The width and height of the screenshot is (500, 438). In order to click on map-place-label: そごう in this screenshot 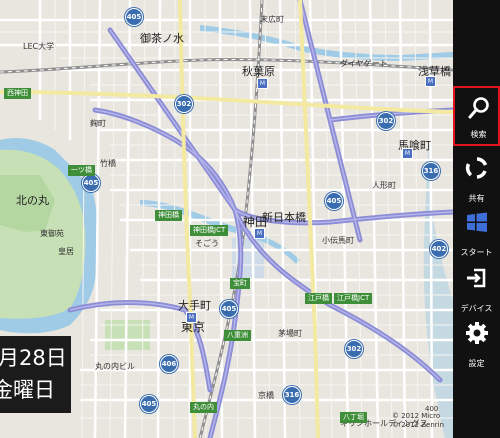, I will do `click(207, 243)`.